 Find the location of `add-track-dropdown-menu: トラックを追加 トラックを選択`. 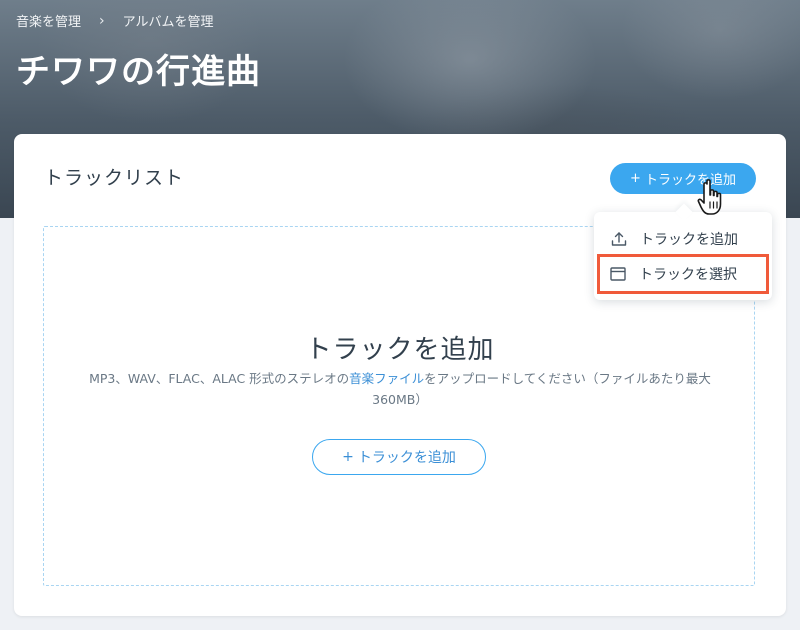

add-track-dropdown-menu: トラックを追加 トラックを選択 is located at coordinates (683, 256).